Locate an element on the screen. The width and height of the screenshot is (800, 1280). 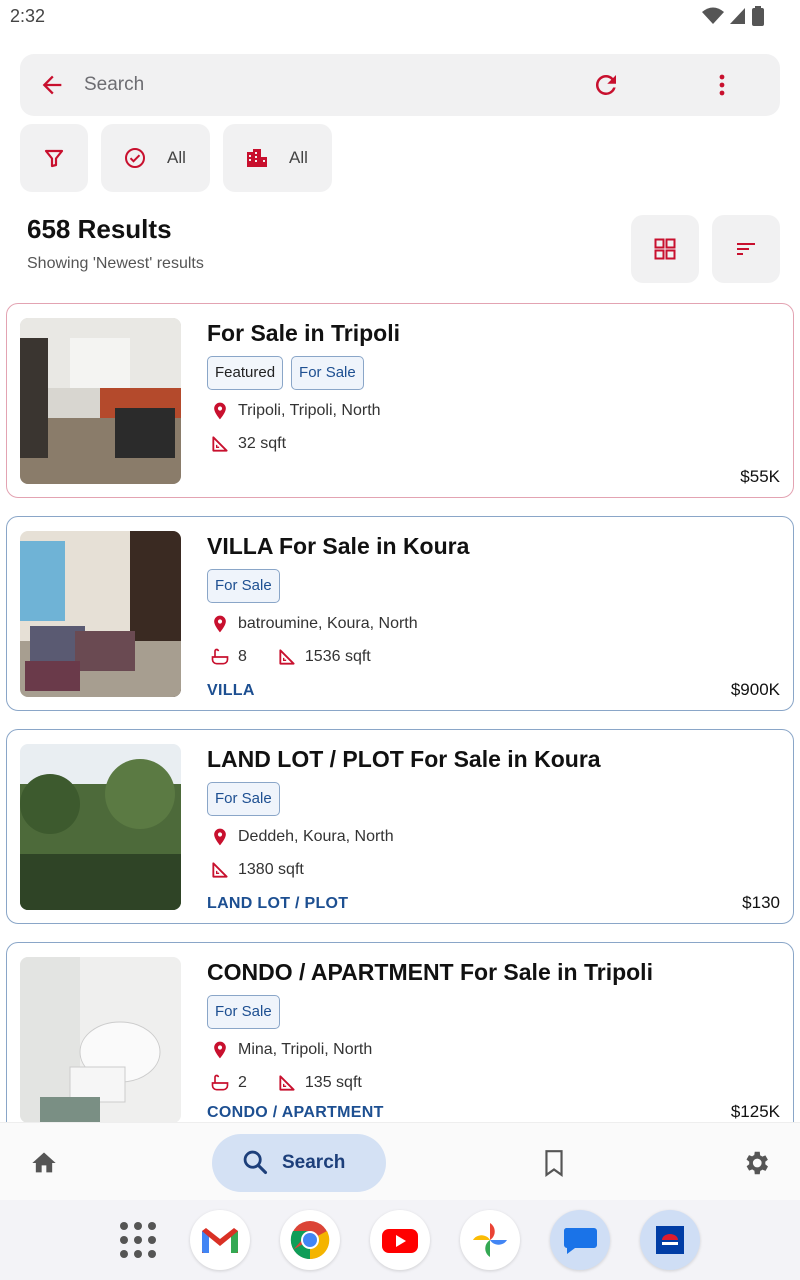
nav-search-label: Search is located at coordinates (314, 1162).